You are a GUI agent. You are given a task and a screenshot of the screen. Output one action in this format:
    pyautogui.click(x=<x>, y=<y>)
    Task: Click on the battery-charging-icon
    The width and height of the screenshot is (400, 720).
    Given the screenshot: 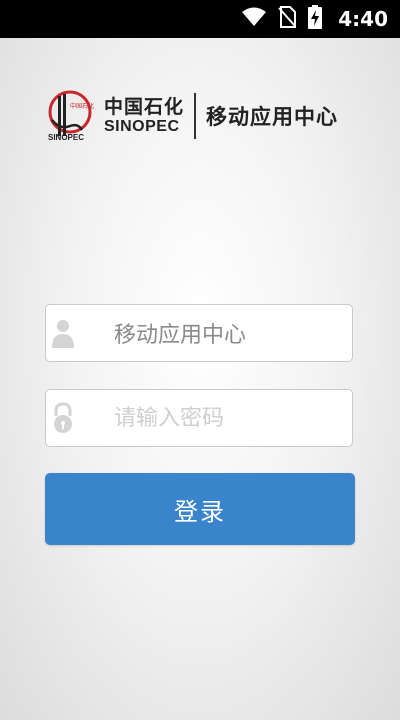 What is the action you would take?
    pyautogui.click(x=315, y=19)
    